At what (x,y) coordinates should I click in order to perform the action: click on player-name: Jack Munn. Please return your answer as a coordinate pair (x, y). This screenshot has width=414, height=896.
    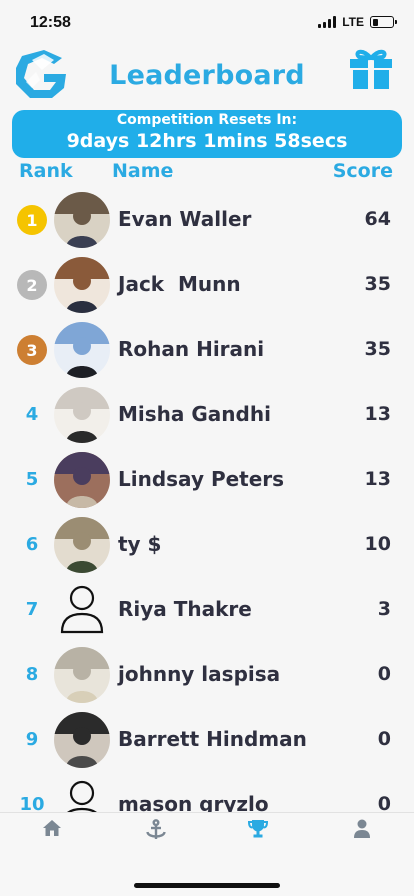
    Looking at the image, I should click on (179, 284).